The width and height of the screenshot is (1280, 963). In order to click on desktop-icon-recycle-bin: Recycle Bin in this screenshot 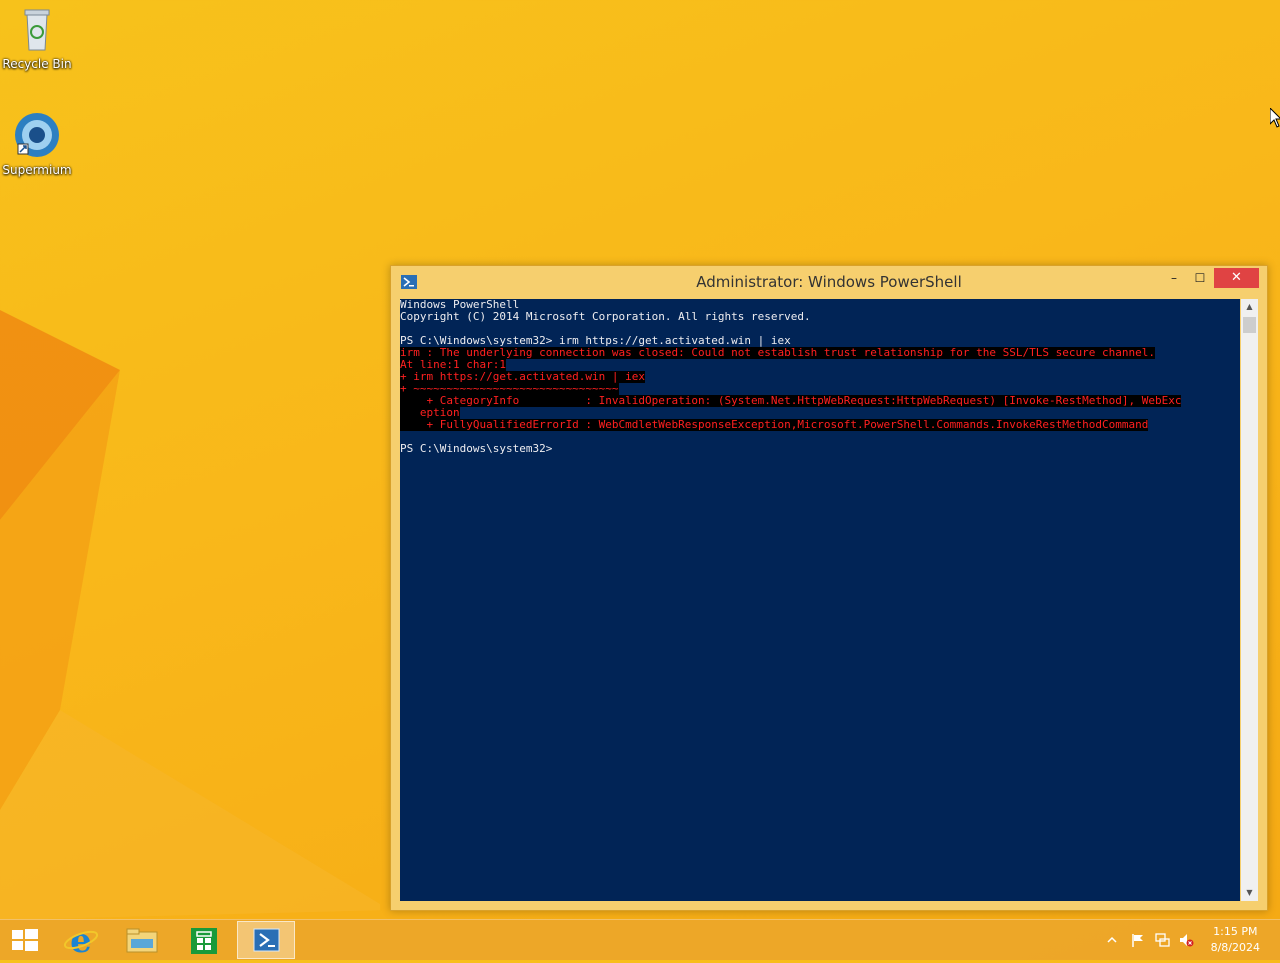, I will do `click(37, 38)`.